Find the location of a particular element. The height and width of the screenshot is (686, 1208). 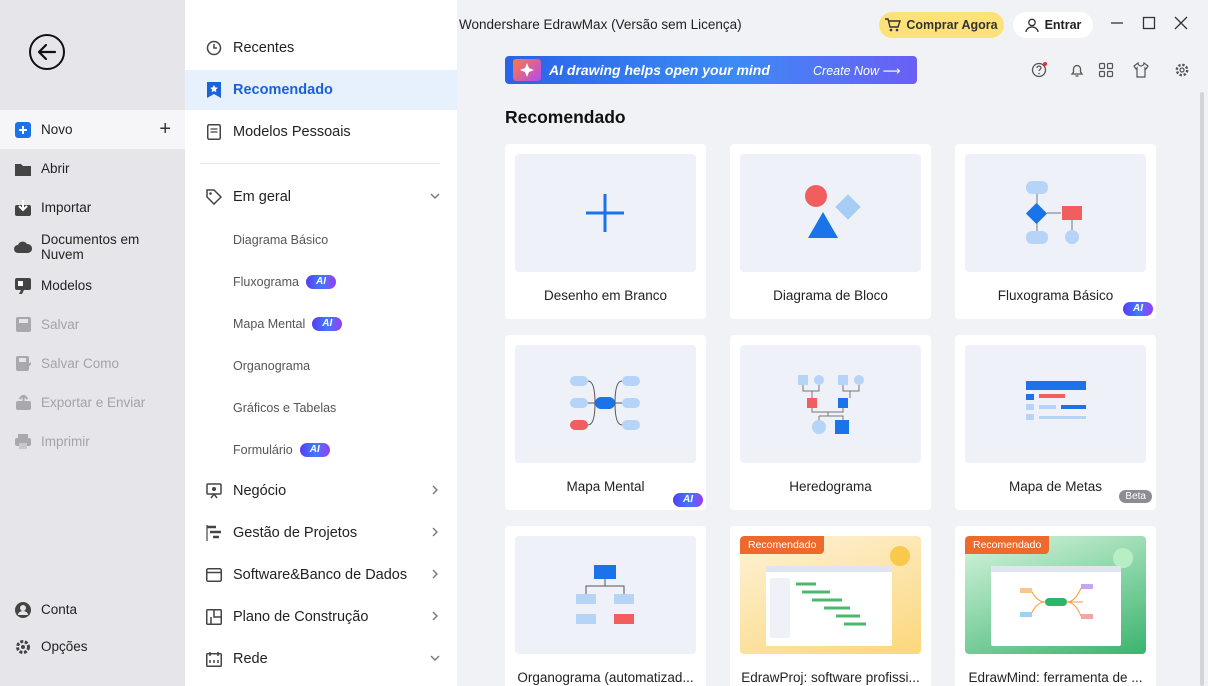

rail-item-export-send: Exportar e Enviar is located at coordinates (92, 402).